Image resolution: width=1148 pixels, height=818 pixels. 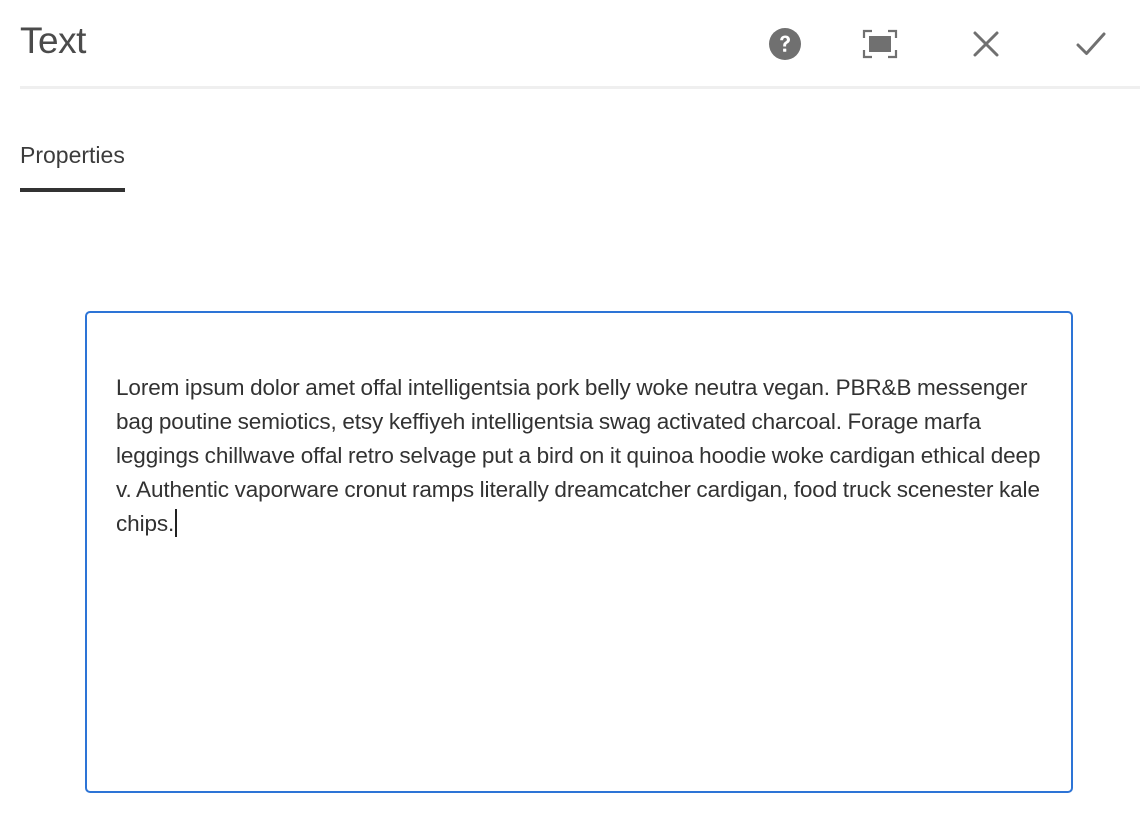 I want to click on tab-list: Properties, so click(x=72, y=165).